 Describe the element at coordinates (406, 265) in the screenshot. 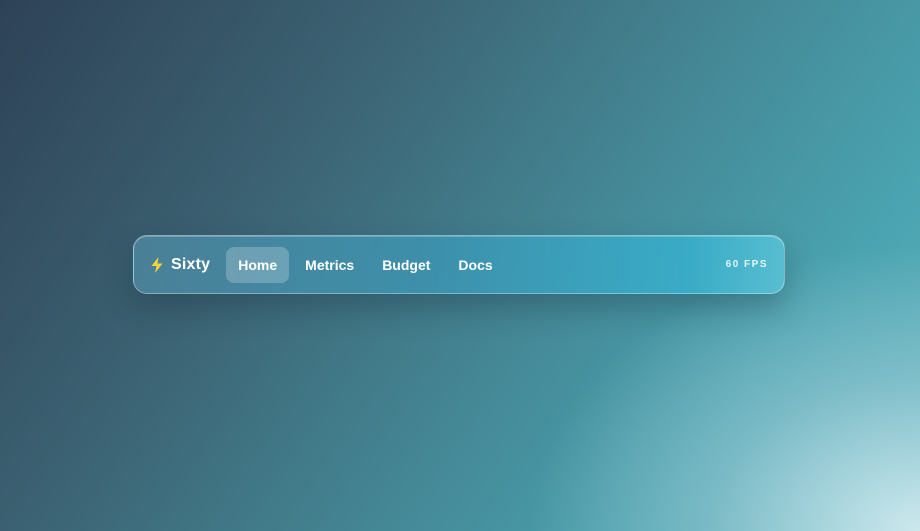

I see `nav-item-budget: Budget` at that location.